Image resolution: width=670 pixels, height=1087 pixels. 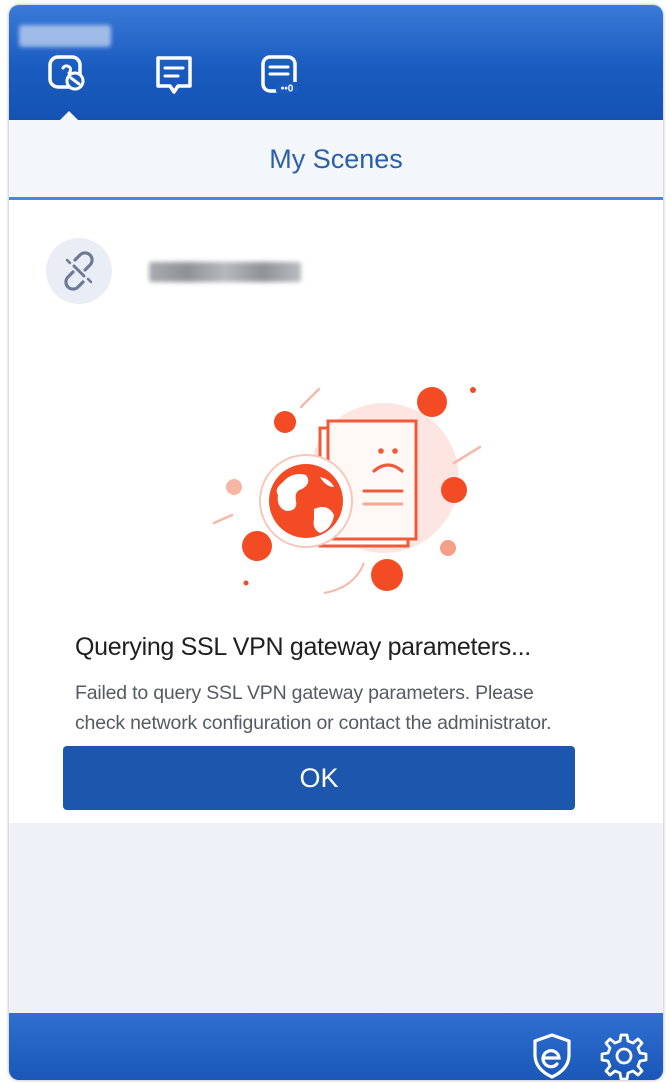 I want to click on scenes-header: My Scenes, so click(x=336, y=159).